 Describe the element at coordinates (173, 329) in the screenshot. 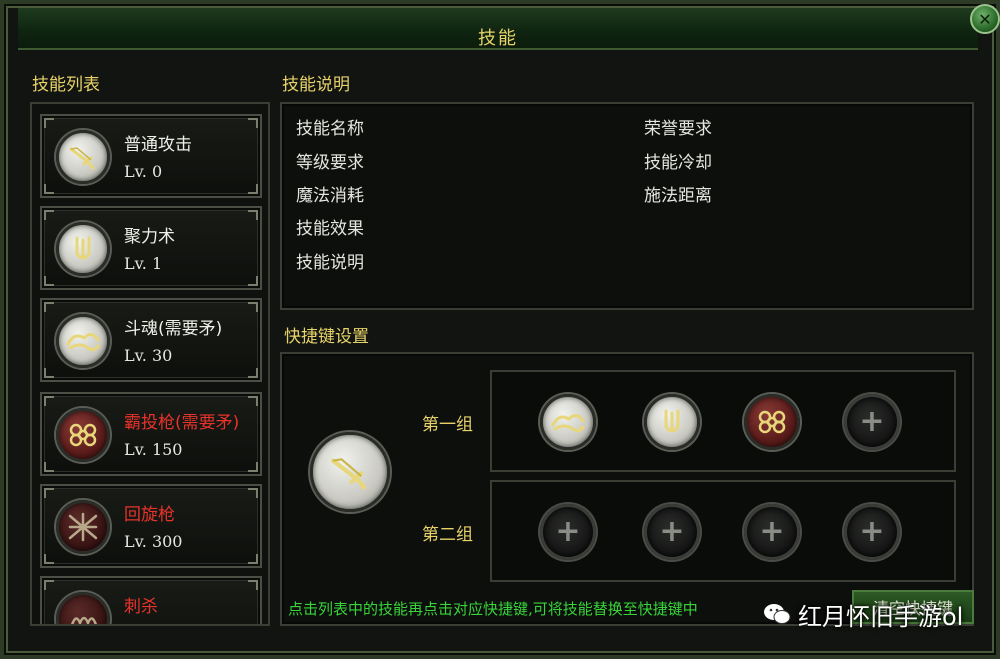

I see `skill-name: 斗魂(需要矛)` at that location.